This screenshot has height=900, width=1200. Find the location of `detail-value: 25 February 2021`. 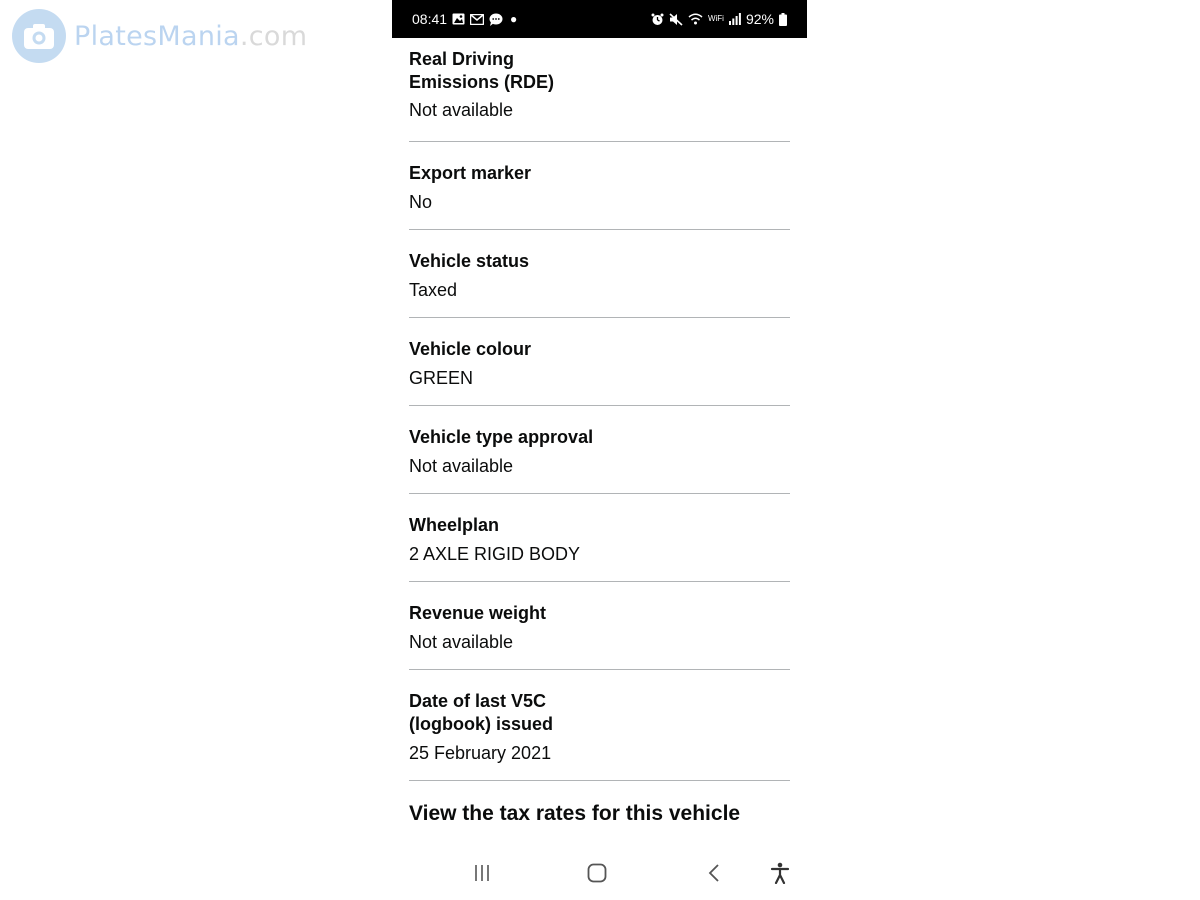

detail-value: 25 February 2021 is located at coordinates (480, 753).